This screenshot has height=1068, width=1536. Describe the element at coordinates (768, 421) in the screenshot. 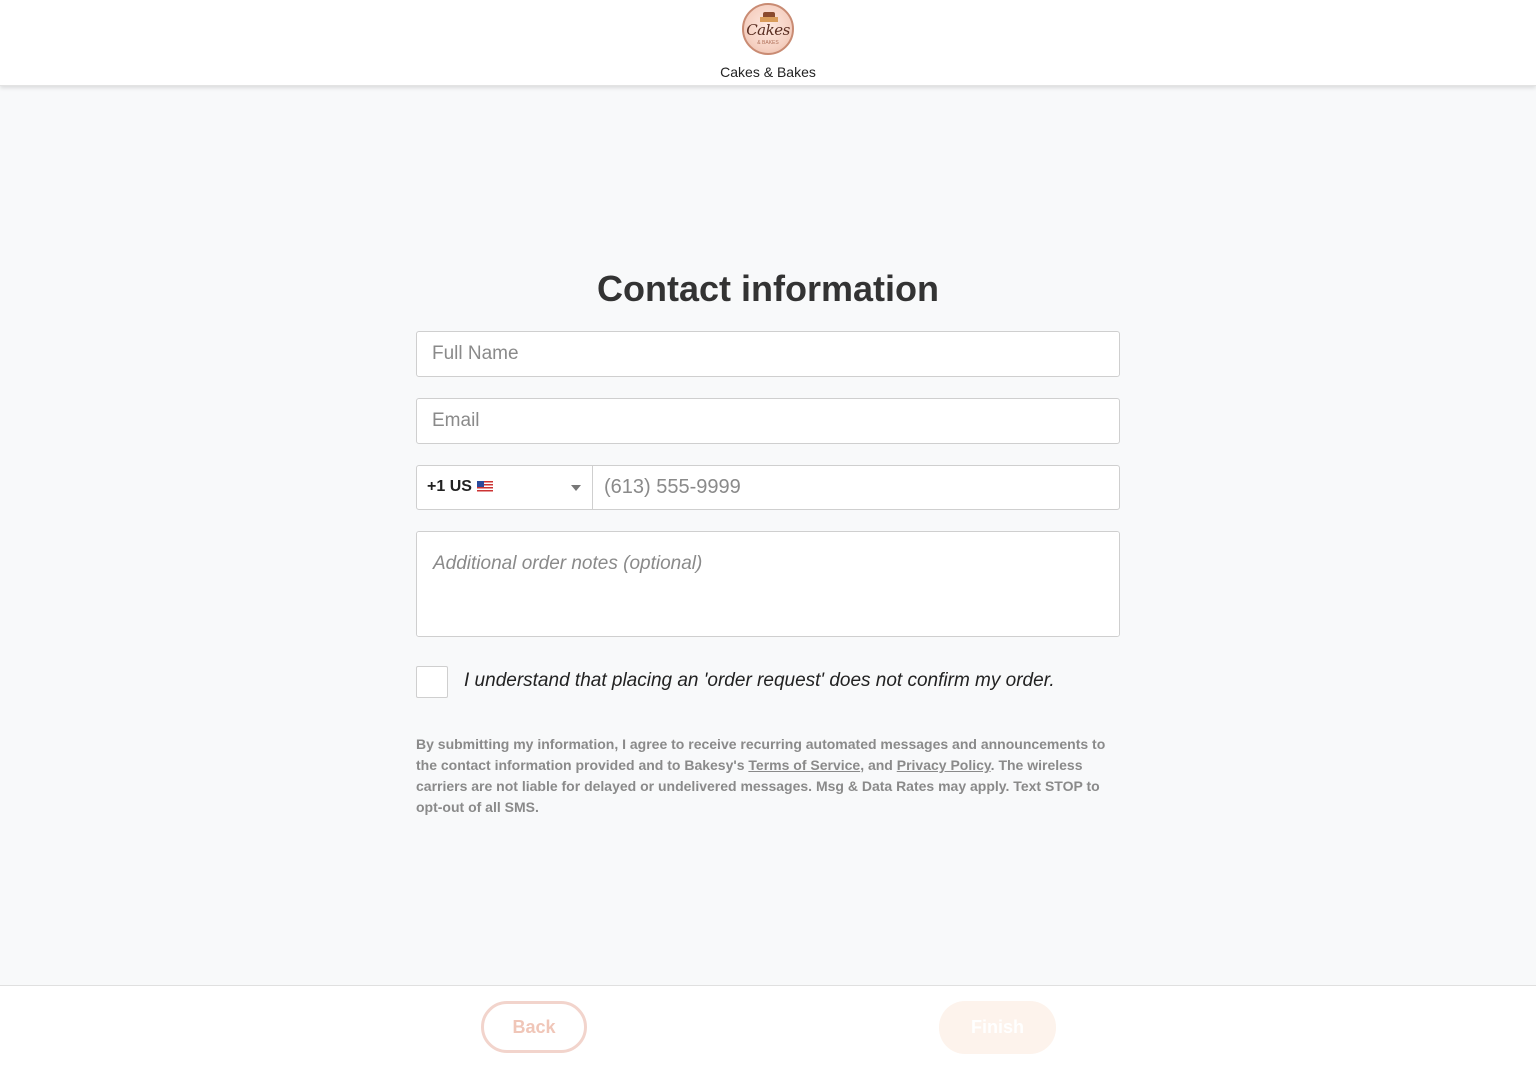

I see `email-input` at that location.